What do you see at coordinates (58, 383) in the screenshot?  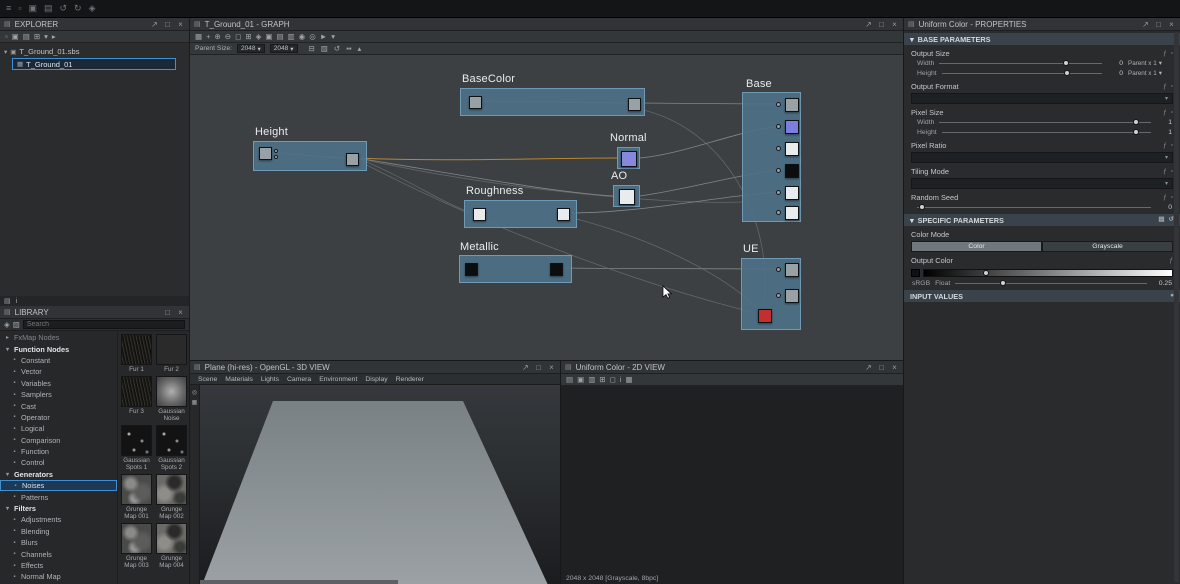 I see `library-tree-item: ▪ Variables` at bounding box center [58, 383].